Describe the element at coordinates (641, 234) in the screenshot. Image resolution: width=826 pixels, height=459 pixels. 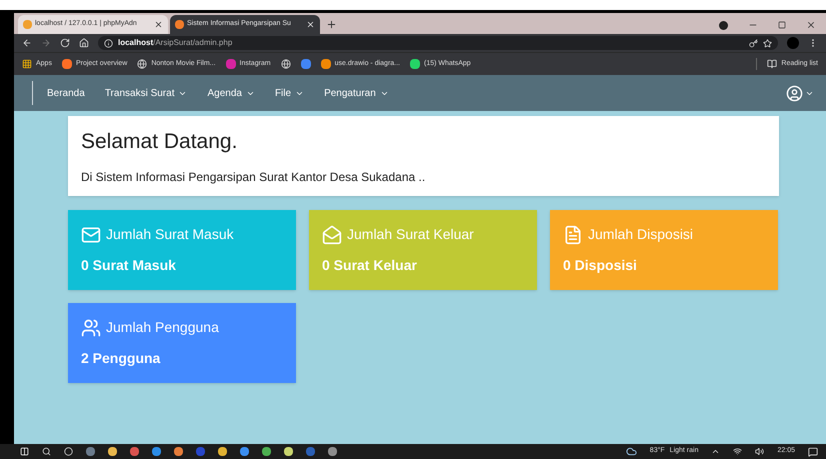
I see `card-title: Jumlah Disposisi` at that location.